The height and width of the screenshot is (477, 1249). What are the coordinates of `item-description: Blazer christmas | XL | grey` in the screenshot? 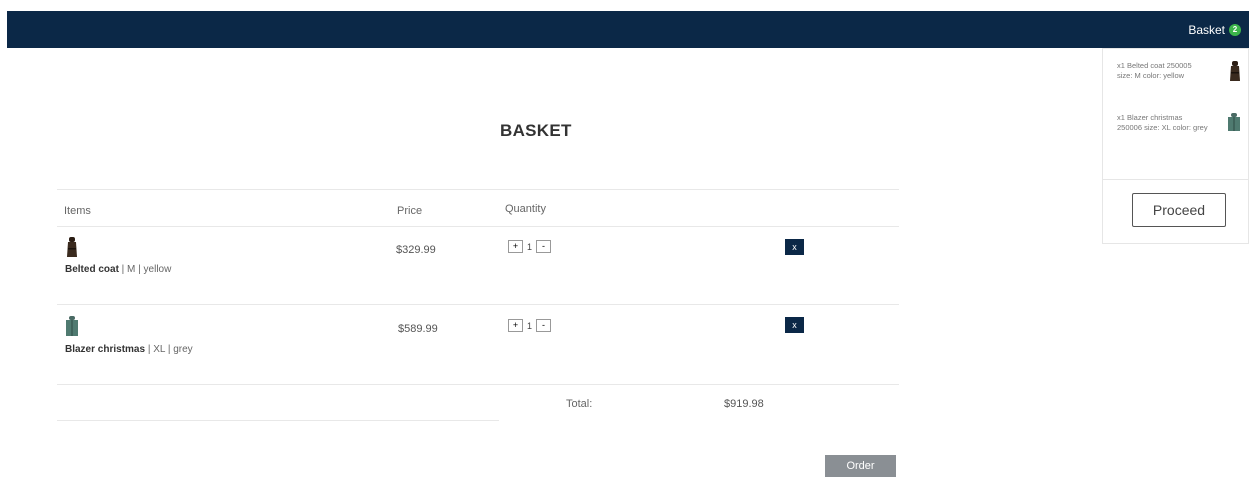 It's located at (129, 349).